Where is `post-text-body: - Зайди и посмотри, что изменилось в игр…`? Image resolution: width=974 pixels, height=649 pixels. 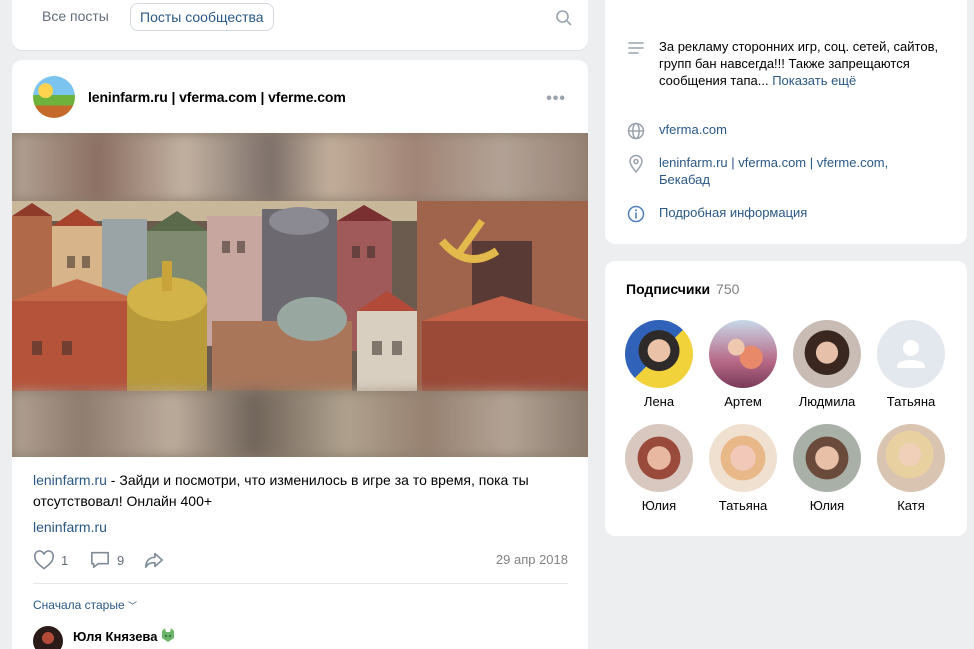 post-text-body: - Зайди и посмотри, что изменилось в игр… is located at coordinates (281, 490).